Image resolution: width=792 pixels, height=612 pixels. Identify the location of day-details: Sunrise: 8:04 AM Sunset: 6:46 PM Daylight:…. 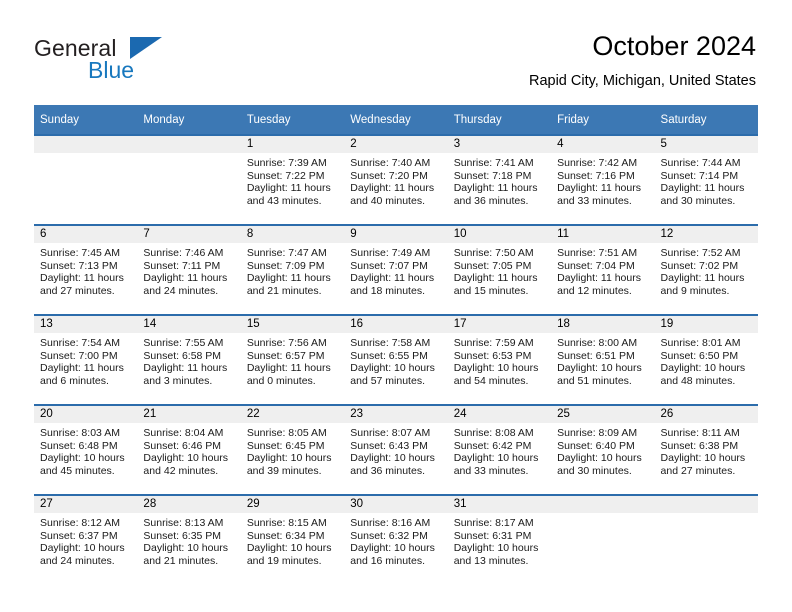
(188, 450).